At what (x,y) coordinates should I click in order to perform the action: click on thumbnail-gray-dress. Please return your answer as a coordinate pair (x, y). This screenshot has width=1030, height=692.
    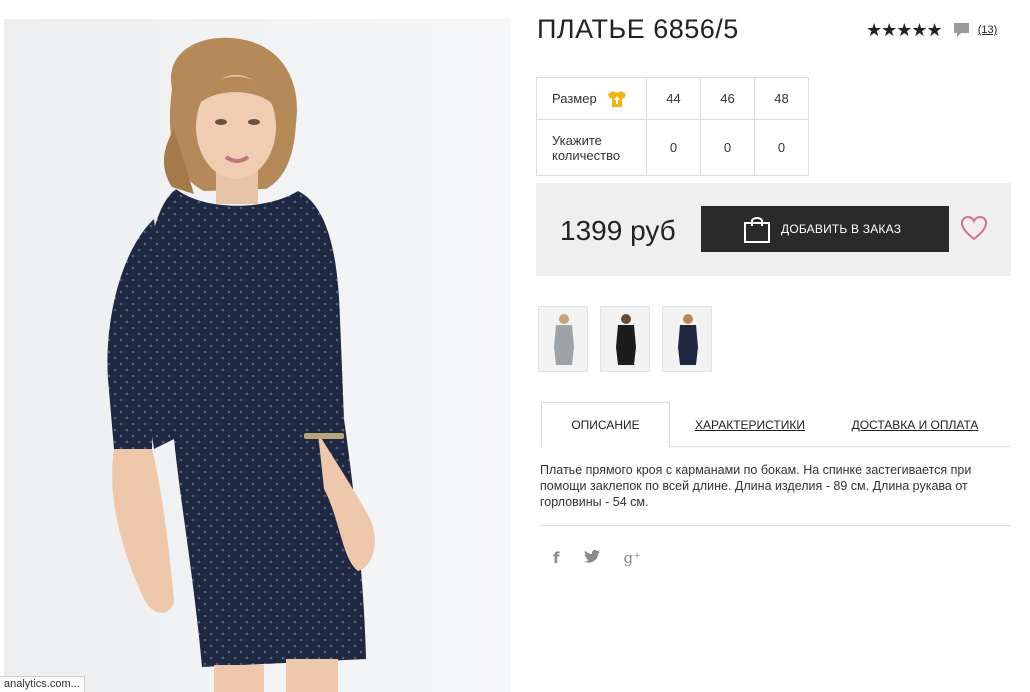
    Looking at the image, I should click on (563, 339).